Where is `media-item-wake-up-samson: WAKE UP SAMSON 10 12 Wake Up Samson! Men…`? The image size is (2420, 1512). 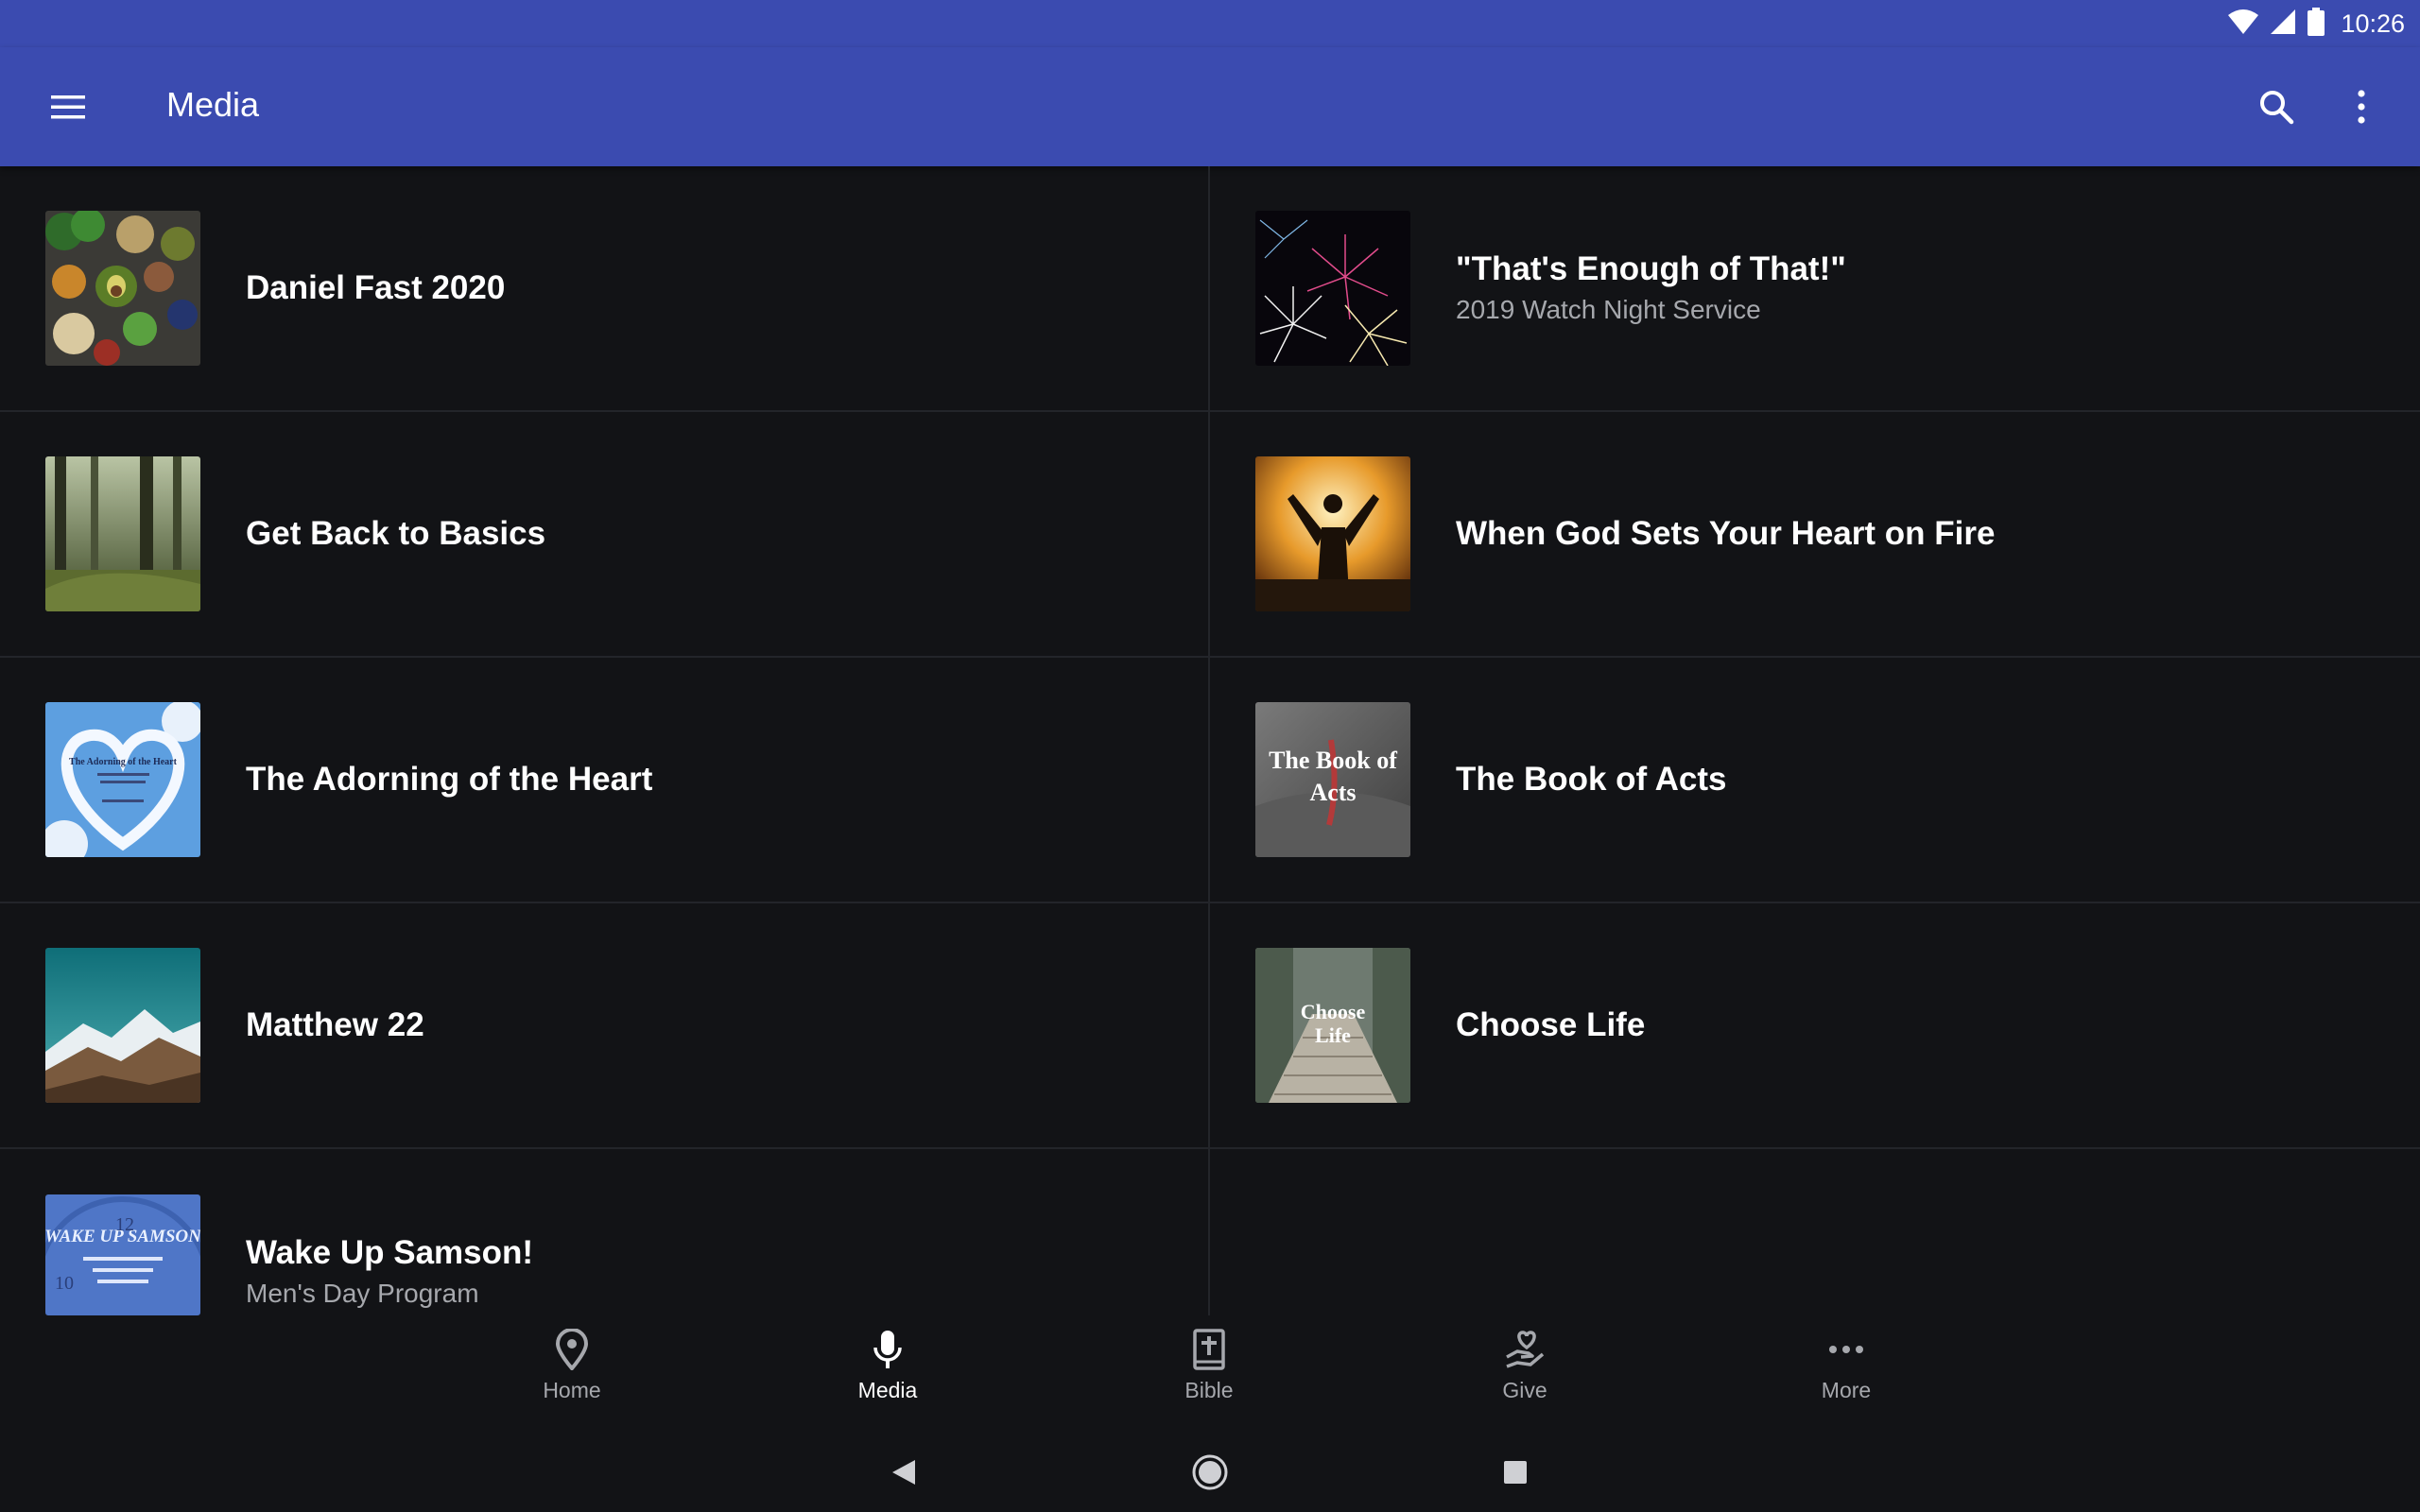 media-item-wake-up-samson: WAKE UP SAMSON 10 12 Wake Up Samson! Men… is located at coordinates (605, 1232).